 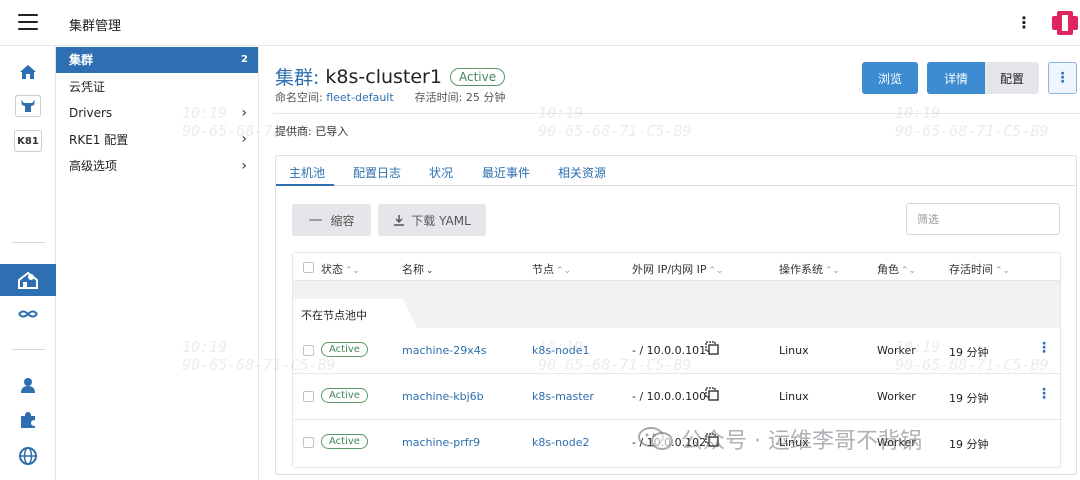 What do you see at coordinates (418, 269) in the screenshot?
I see `col-name: 名称 ⌄` at bounding box center [418, 269].